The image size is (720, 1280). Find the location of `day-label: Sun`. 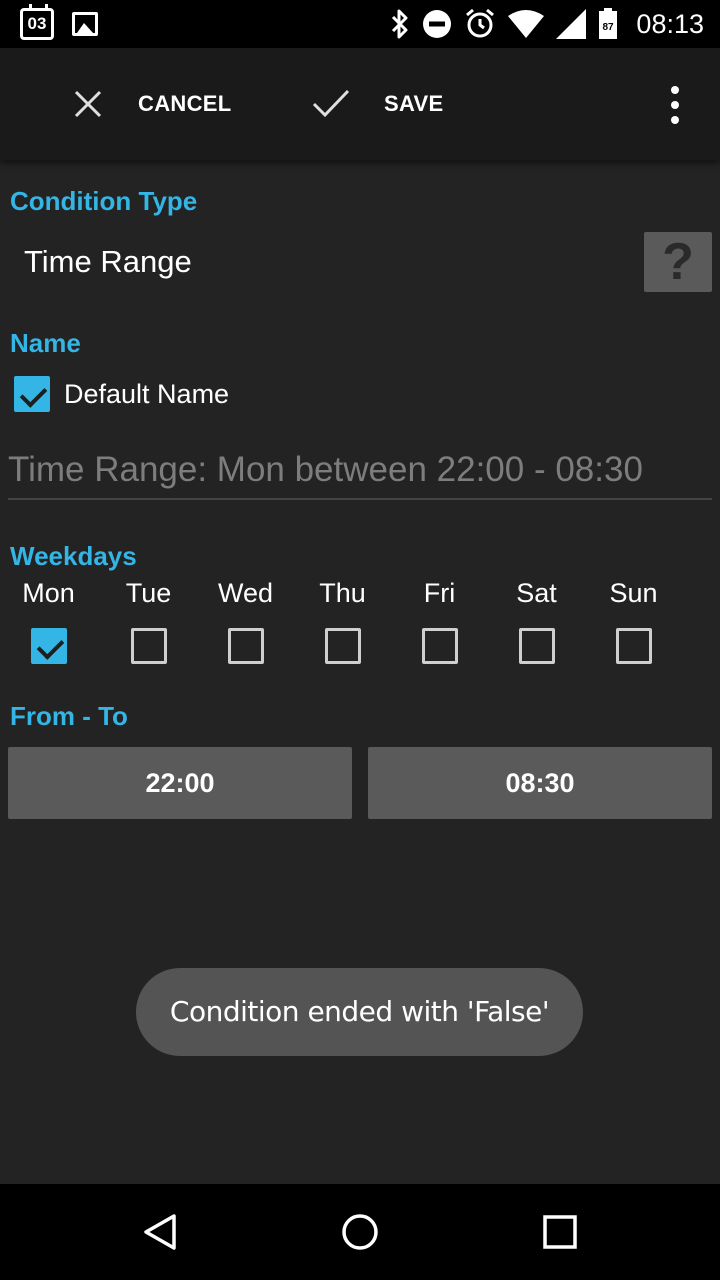

day-label: Sun is located at coordinates (633, 593).